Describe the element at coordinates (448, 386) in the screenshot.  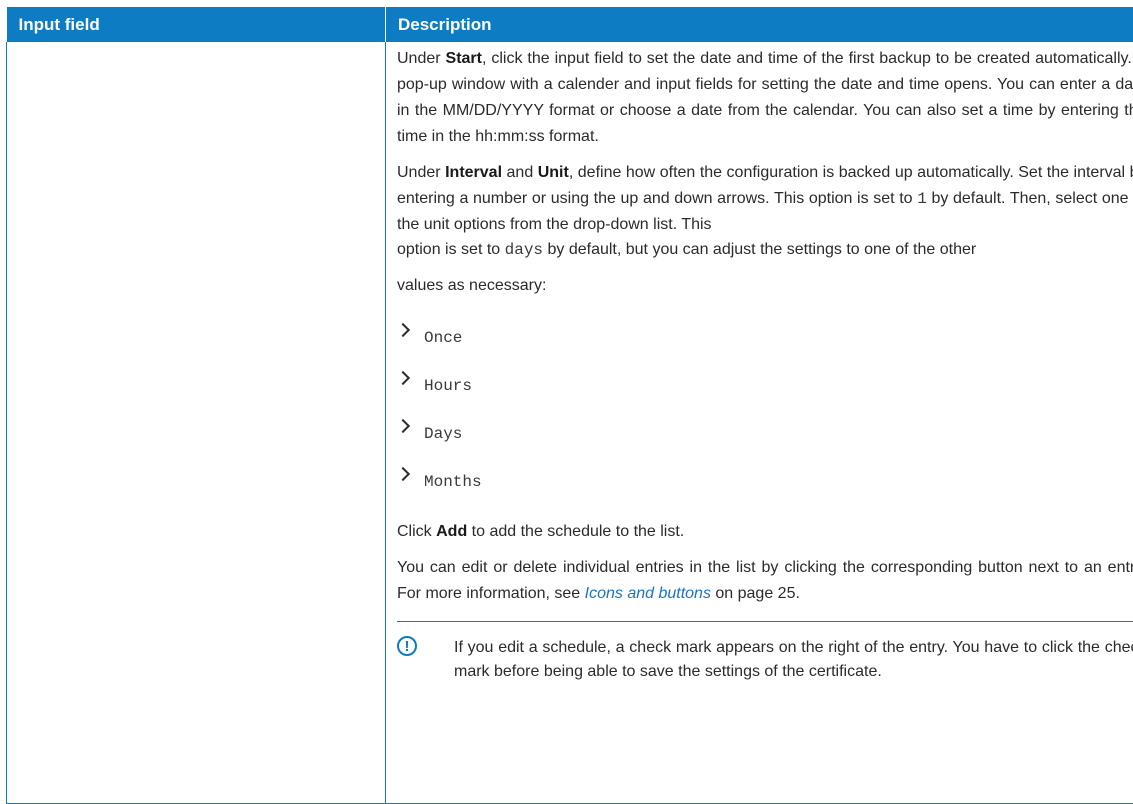
I see `unit-option: Hours` at that location.